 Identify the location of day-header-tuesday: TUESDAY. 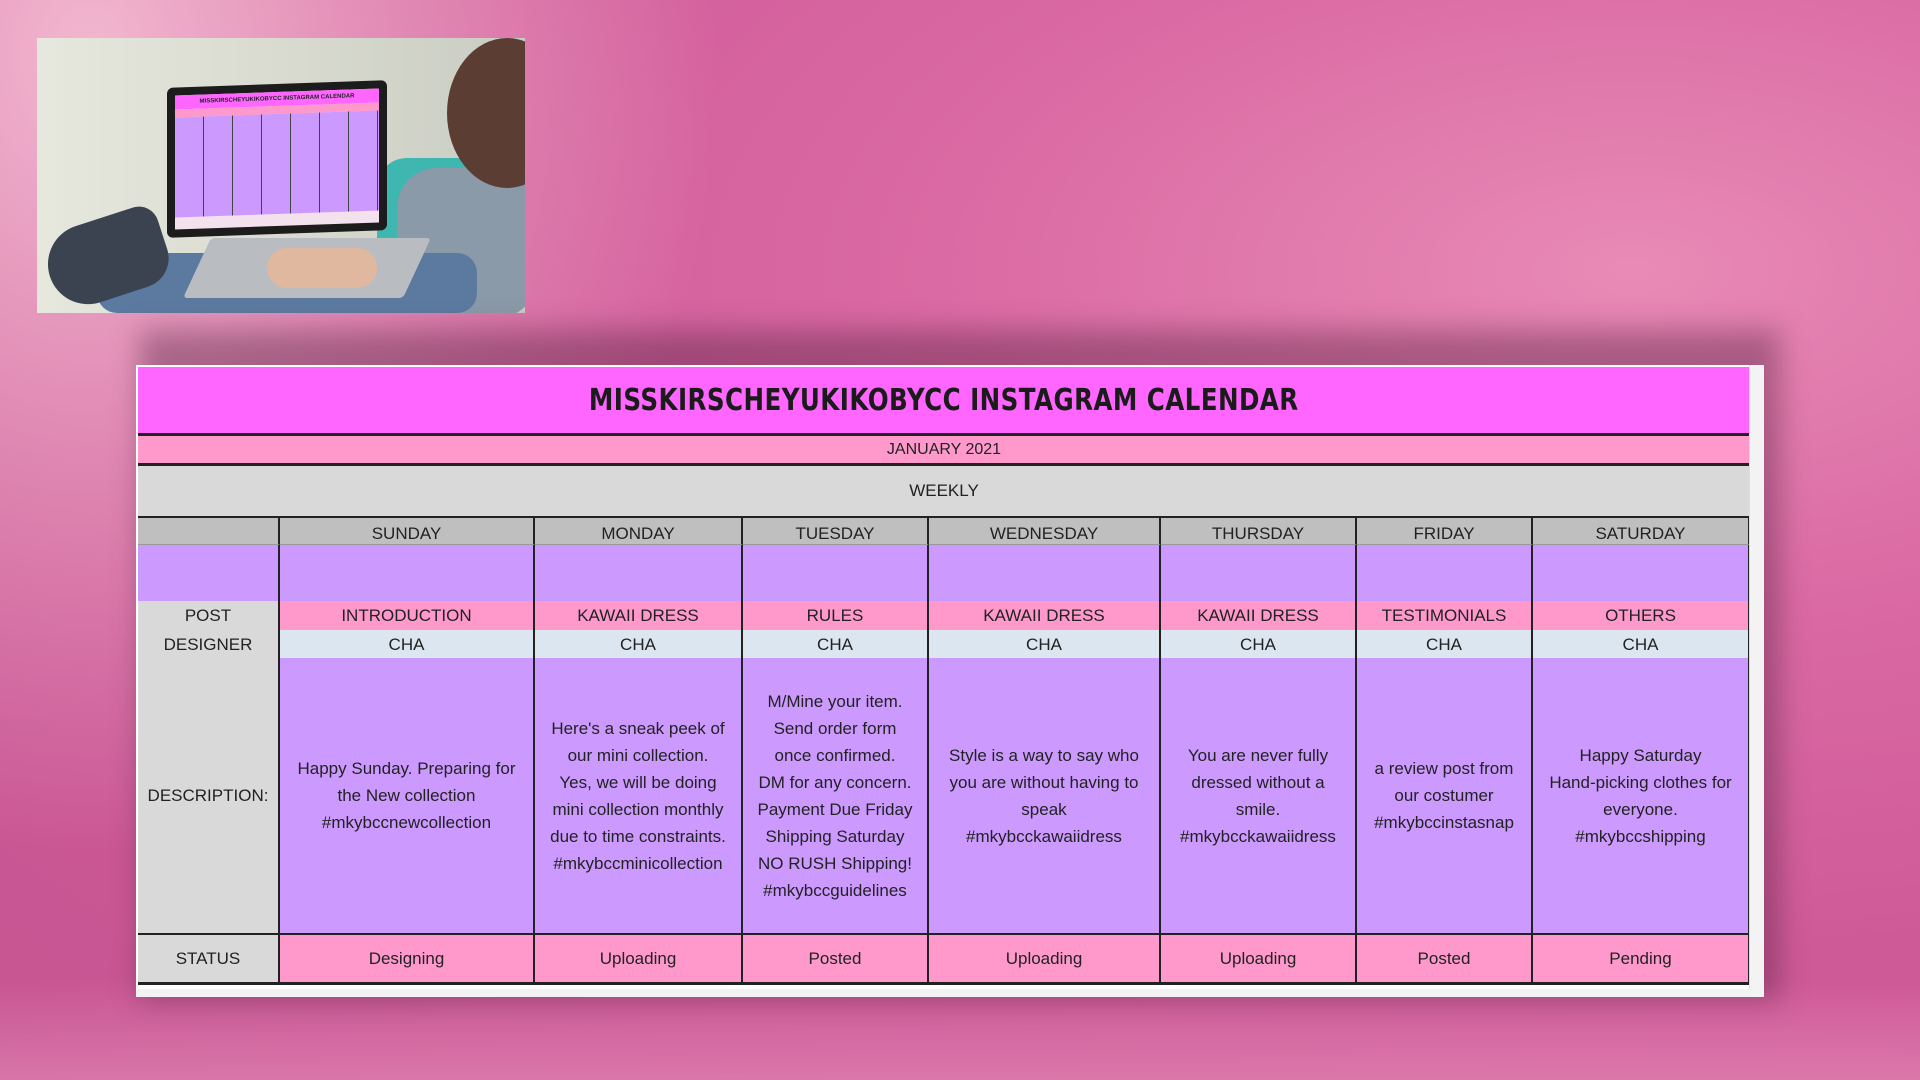
(836, 531).